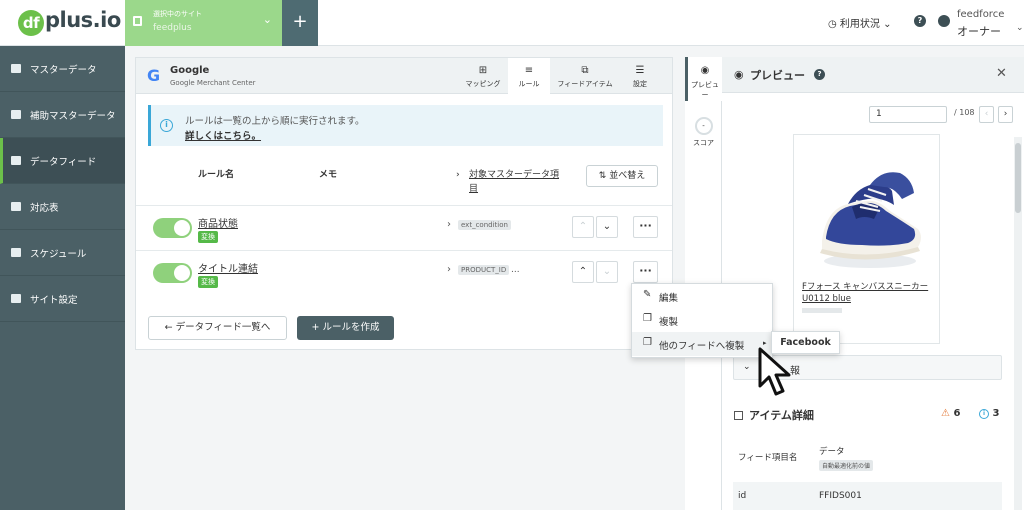 The width and height of the screenshot is (1024, 510). Describe the element at coordinates (58, 254) in the screenshot. I see `sidebar-item-label: スケジュール` at that location.